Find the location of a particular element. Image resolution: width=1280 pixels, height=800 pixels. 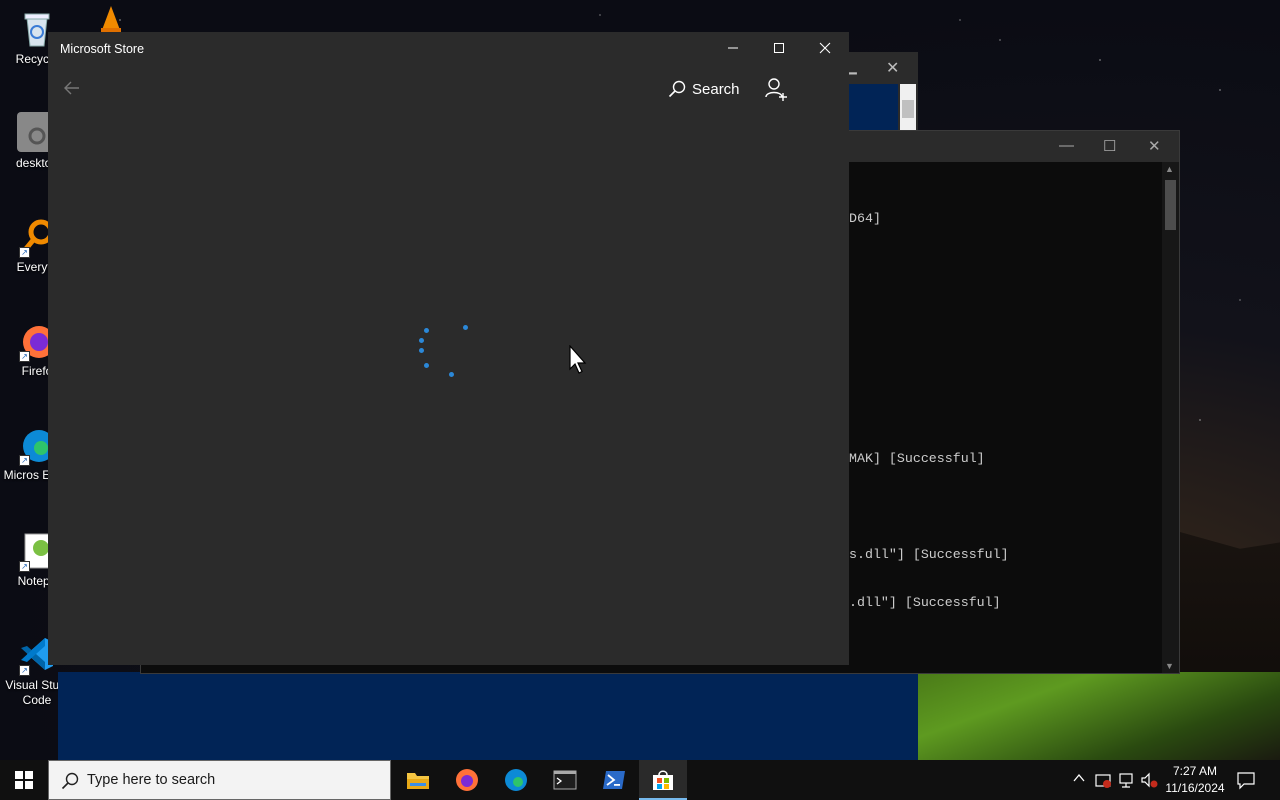

back-button is located at coordinates (73, 89).